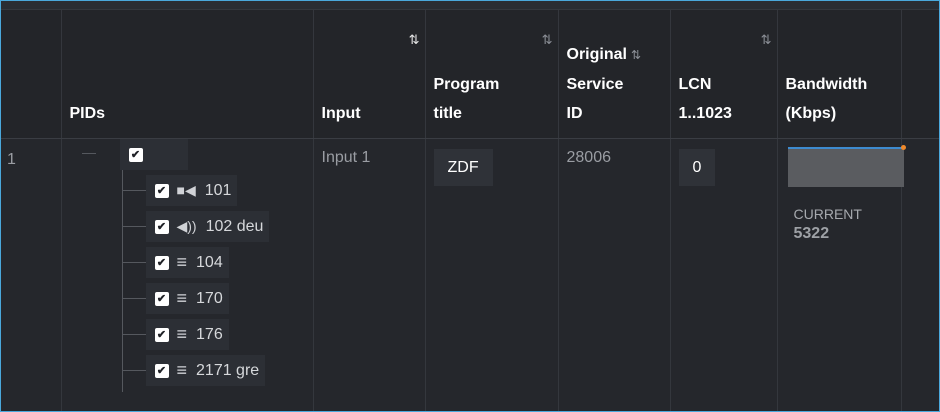  Describe the element at coordinates (614, 274) in the screenshot. I see `original-service-id-cell: 28006` at that location.